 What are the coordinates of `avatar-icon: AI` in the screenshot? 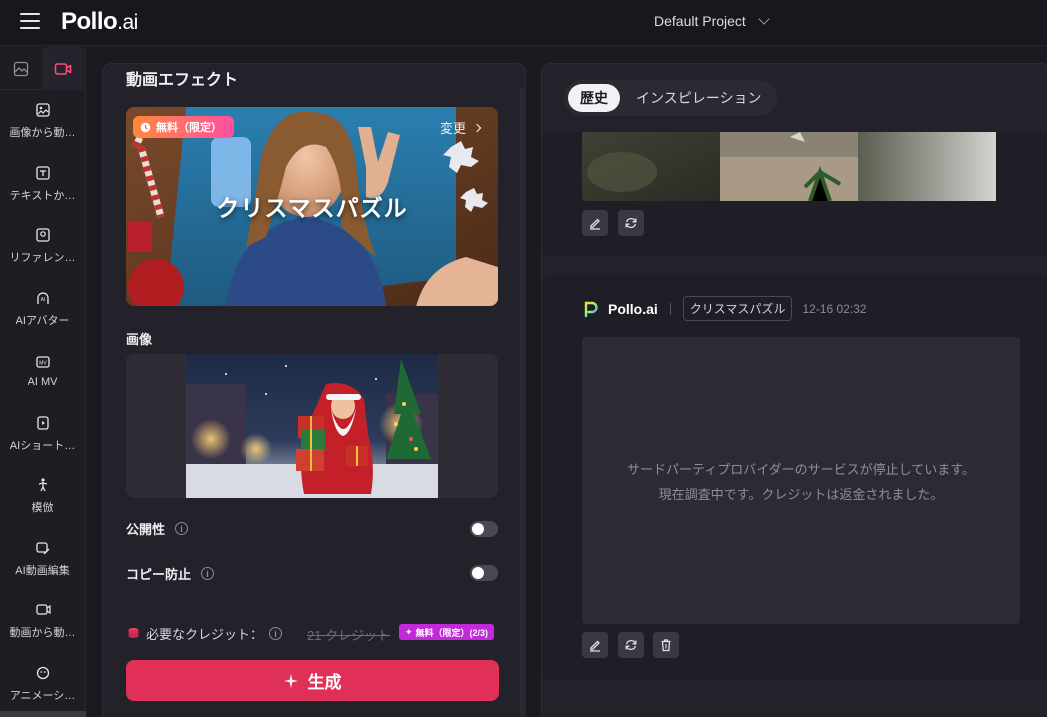 It's located at (42, 298).